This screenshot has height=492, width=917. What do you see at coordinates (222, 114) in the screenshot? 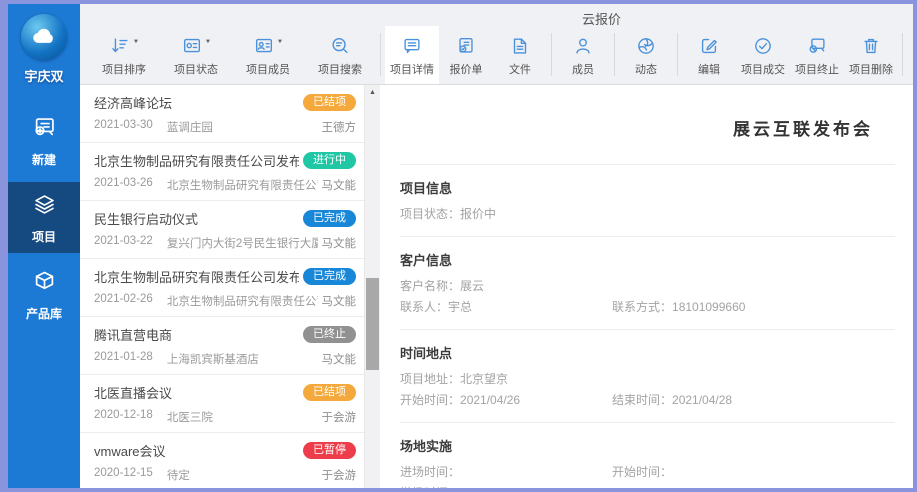
I see `list-item: 经济高峰论坛 已结项 2021-03-30 蓝调庄园 王德方` at bounding box center [222, 114].